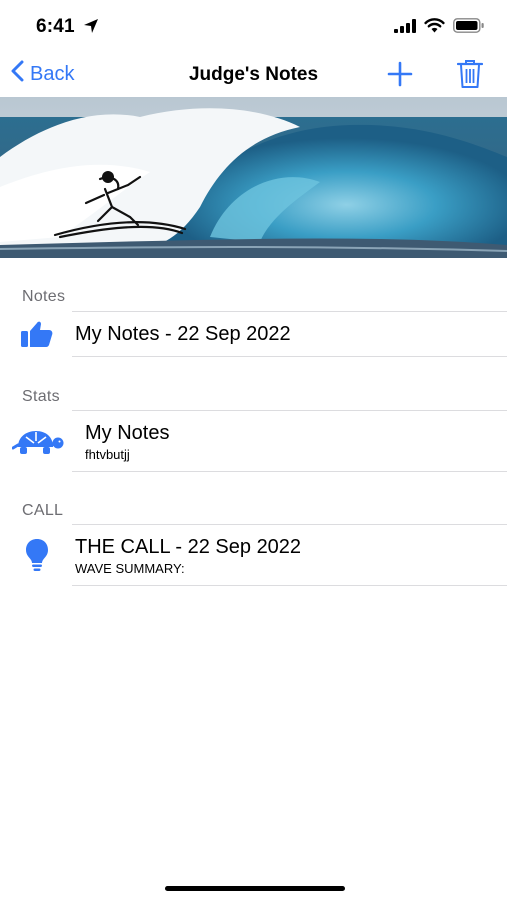 This screenshot has width=507, height=900. What do you see at coordinates (44, 296) in the screenshot?
I see `section-header-notes: Notes` at bounding box center [44, 296].